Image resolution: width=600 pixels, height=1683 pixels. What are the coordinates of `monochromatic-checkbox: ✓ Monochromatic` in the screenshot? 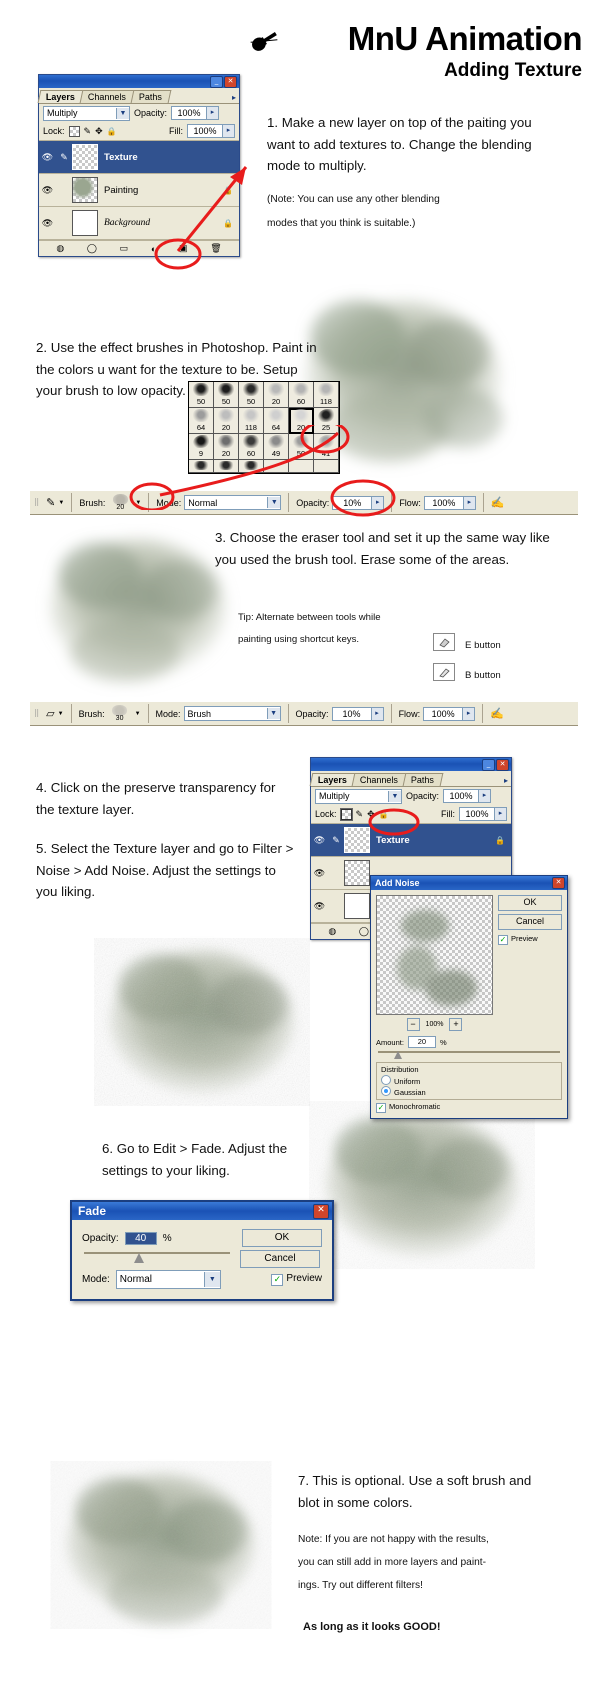 It's located at (469, 1107).